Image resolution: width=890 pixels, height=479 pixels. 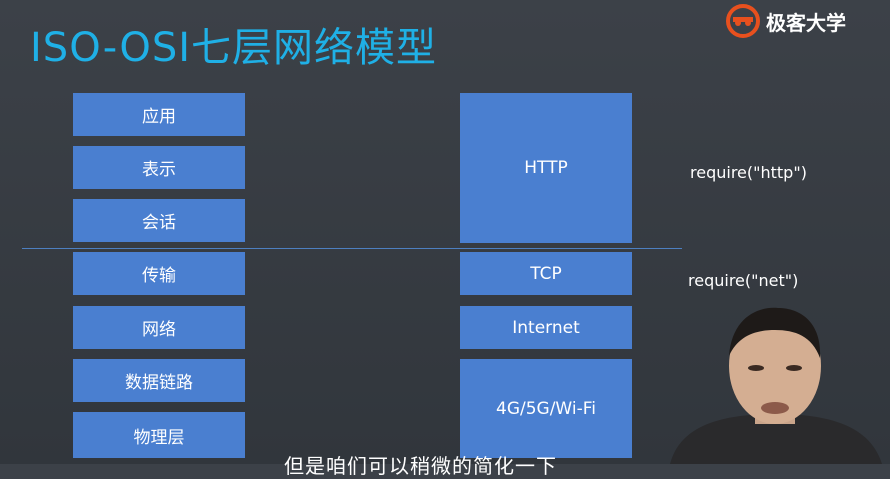 I want to click on layer-session: 会话, so click(x=159, y=220).